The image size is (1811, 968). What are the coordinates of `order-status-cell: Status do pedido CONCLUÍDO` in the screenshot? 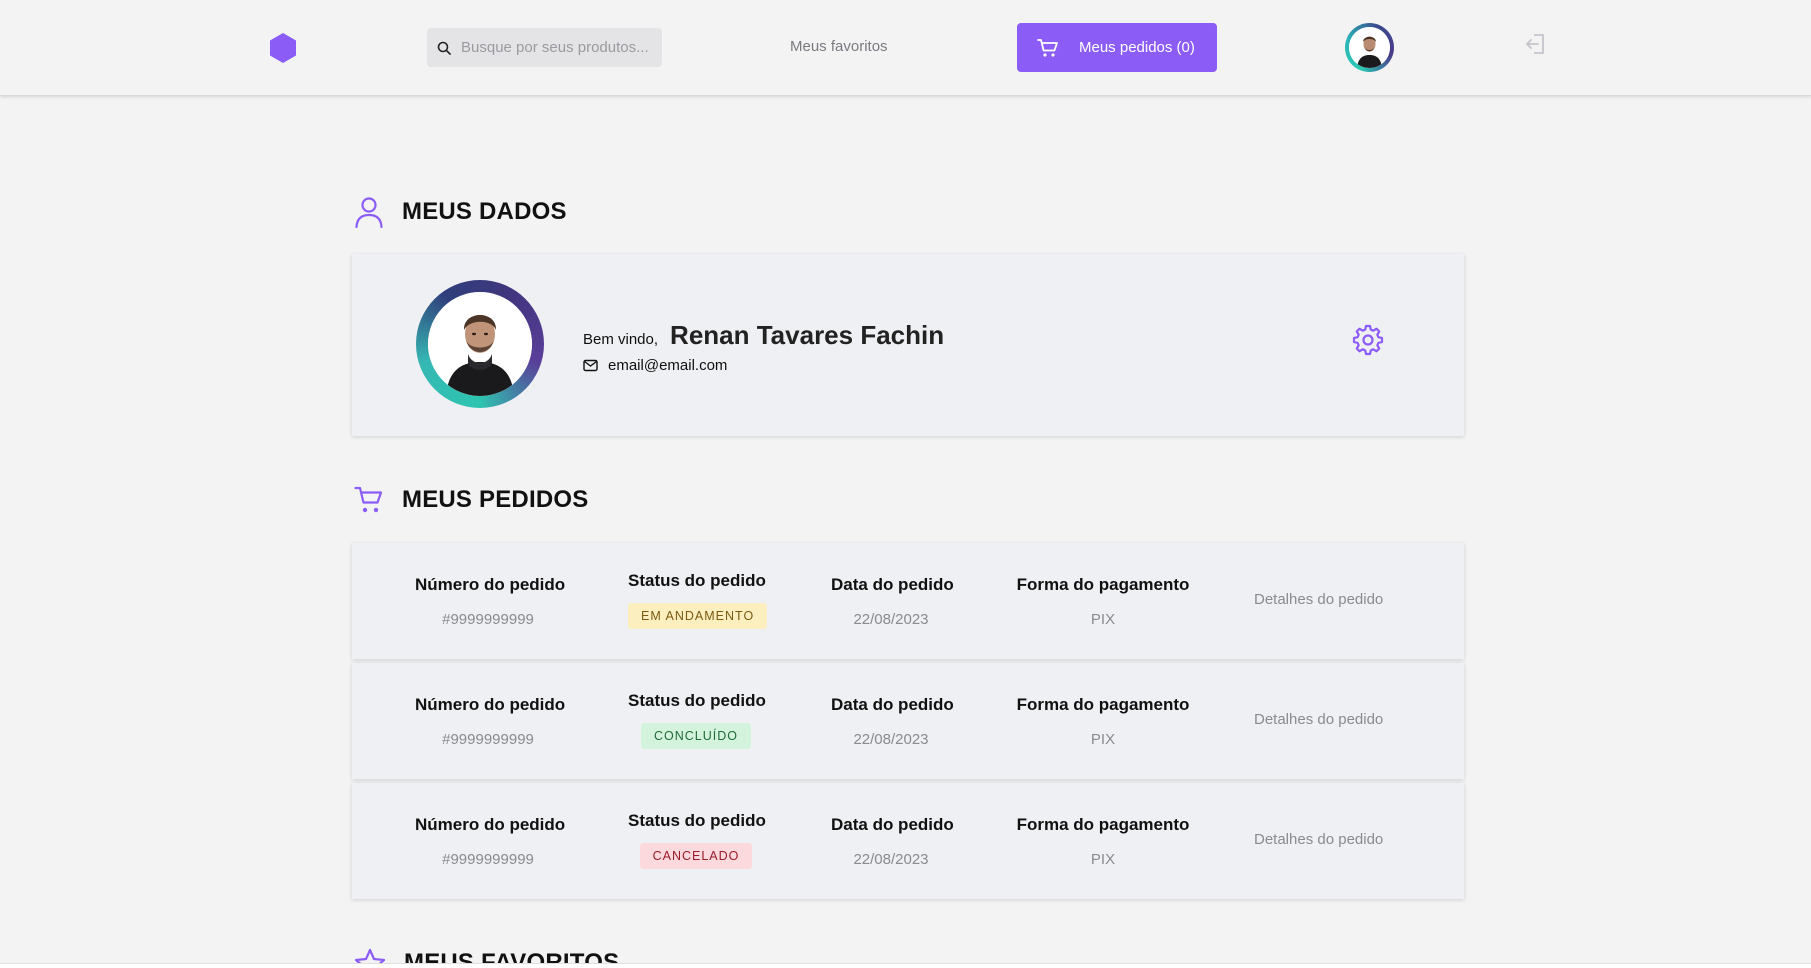 It's located at (697, 720).